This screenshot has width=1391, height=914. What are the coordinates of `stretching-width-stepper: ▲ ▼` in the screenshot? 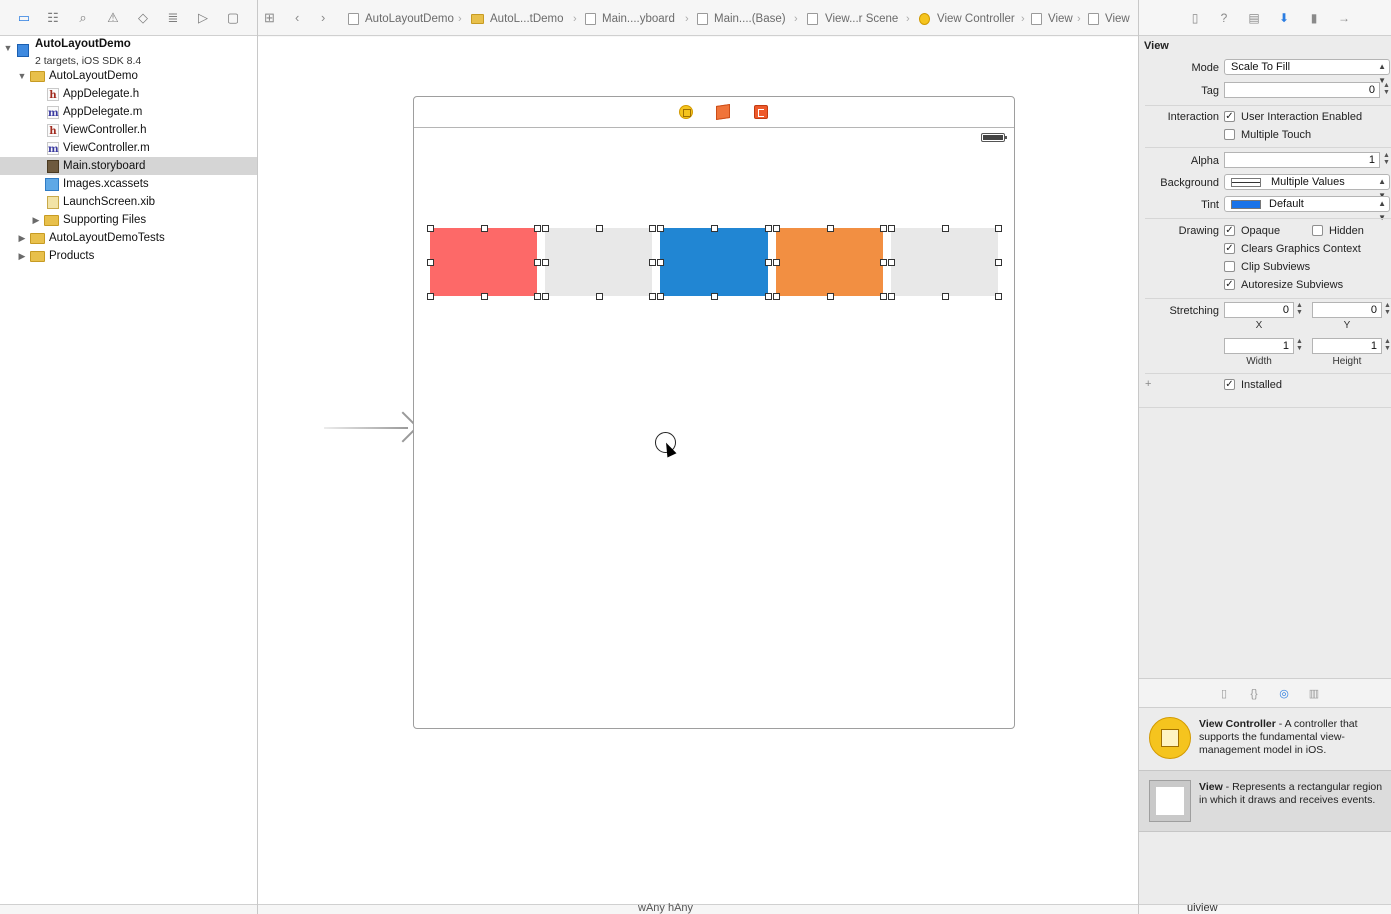 It's located at (1299, 346).